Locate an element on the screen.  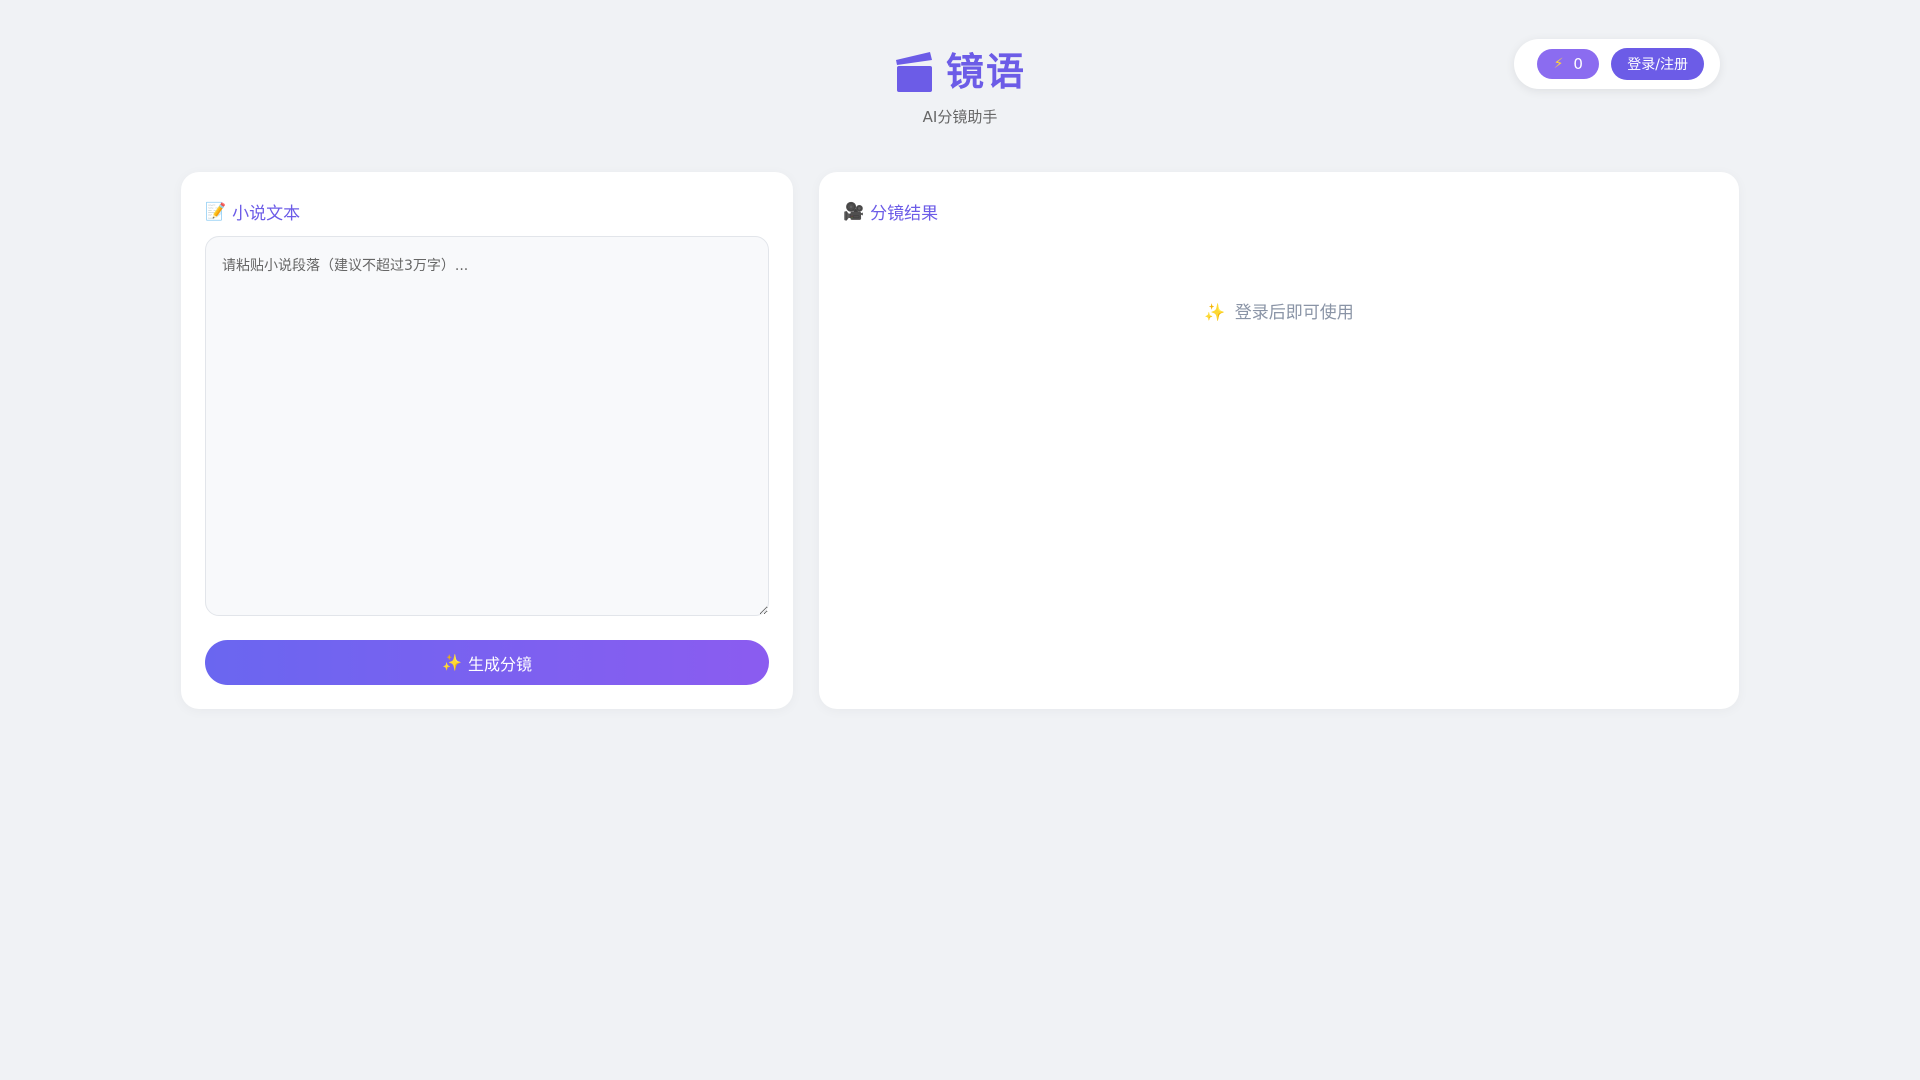
generate-storyboard-button: ✨ 生成分镜 is located at coordinates (487, 662).